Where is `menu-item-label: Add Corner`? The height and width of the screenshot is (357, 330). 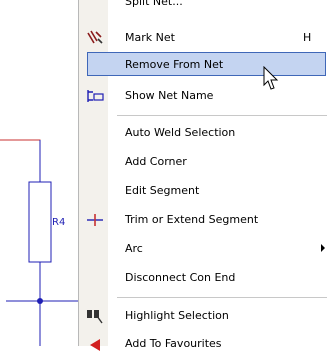
menu-item-label: Add Corner is located at coordinates (156, 161).